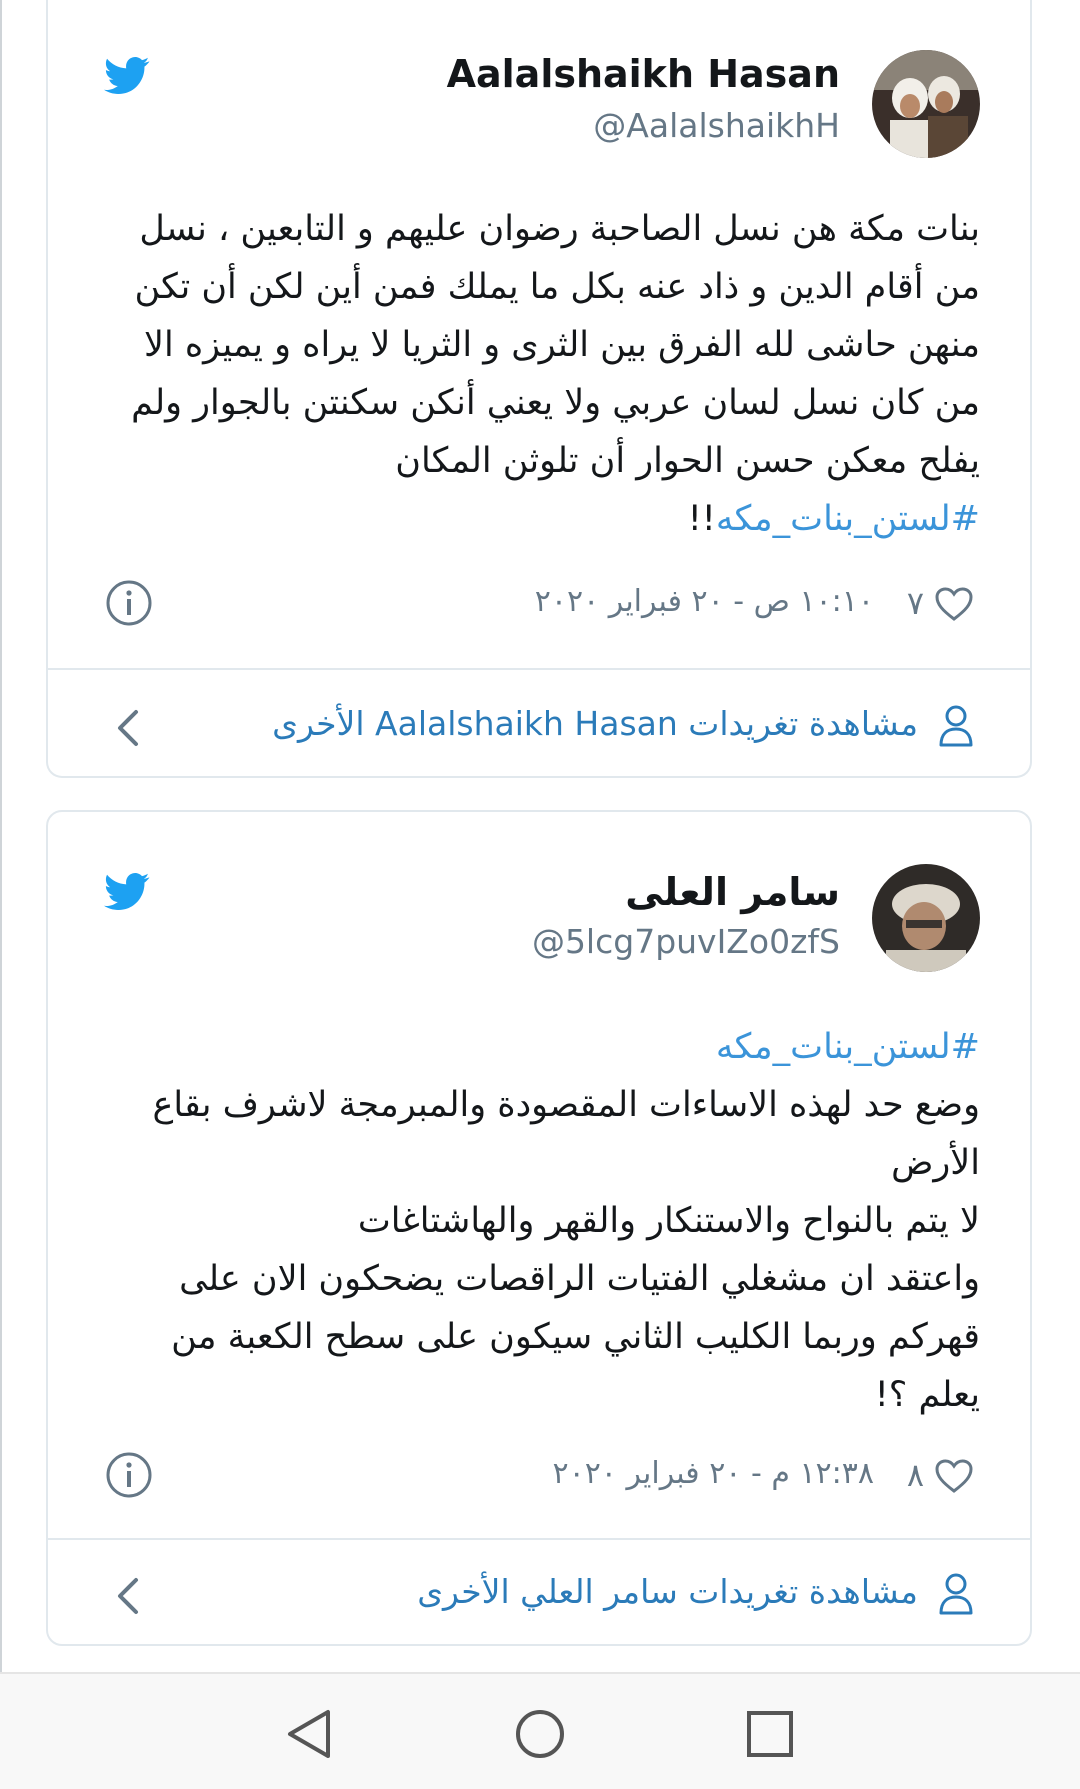 This screenshot has height=1789, width=1080. Describe the element at coordinates (310, 1734) in the screenshot. I see `back-triangle-icon` at that location.